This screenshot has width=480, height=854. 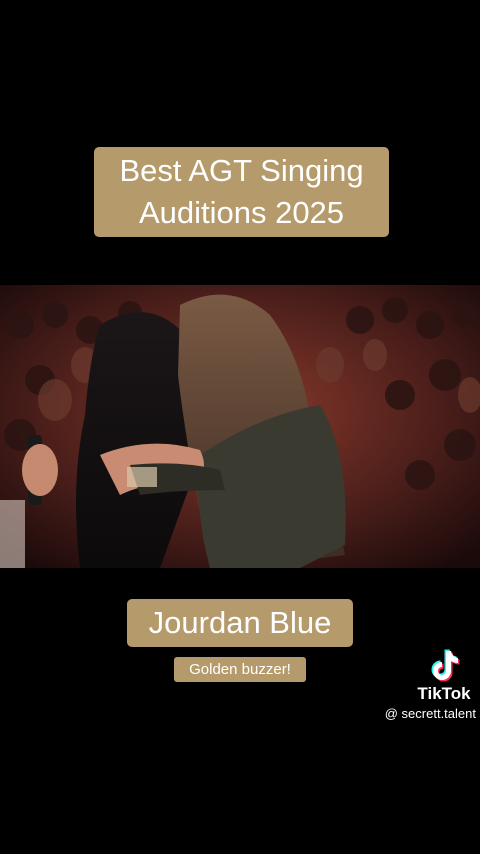 I want to click on contestant-name: Jourdan Blue, so click(x=240, y=622).